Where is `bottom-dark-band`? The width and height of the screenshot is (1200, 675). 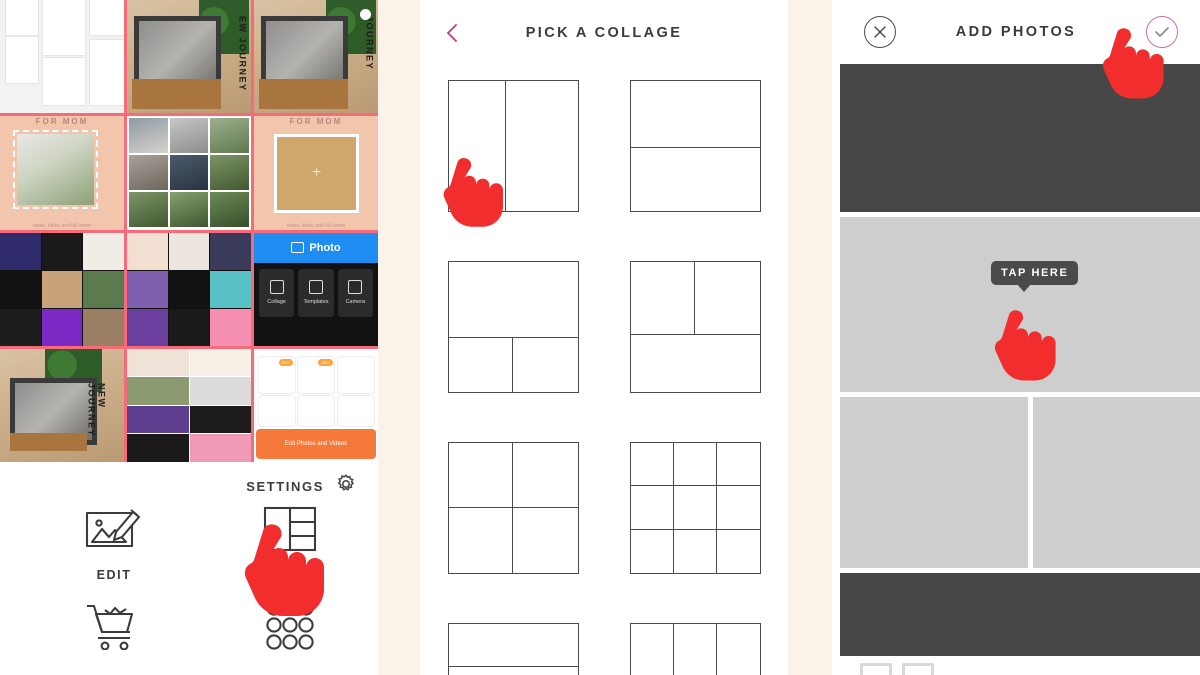
bottom-dark-band is located at coordinates (1020, 614).